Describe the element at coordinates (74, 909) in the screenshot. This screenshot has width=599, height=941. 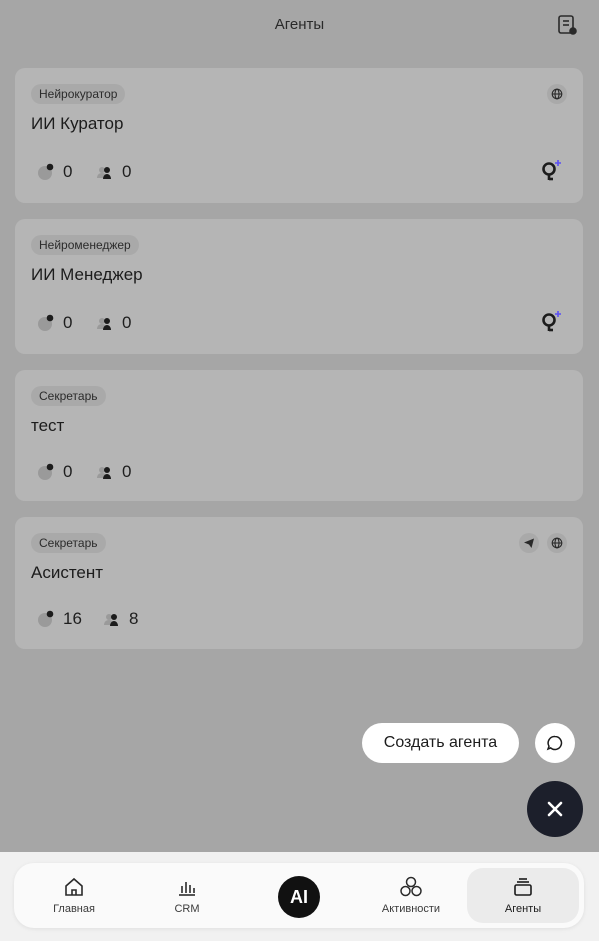
I see `nav-label: Главная` at that location.